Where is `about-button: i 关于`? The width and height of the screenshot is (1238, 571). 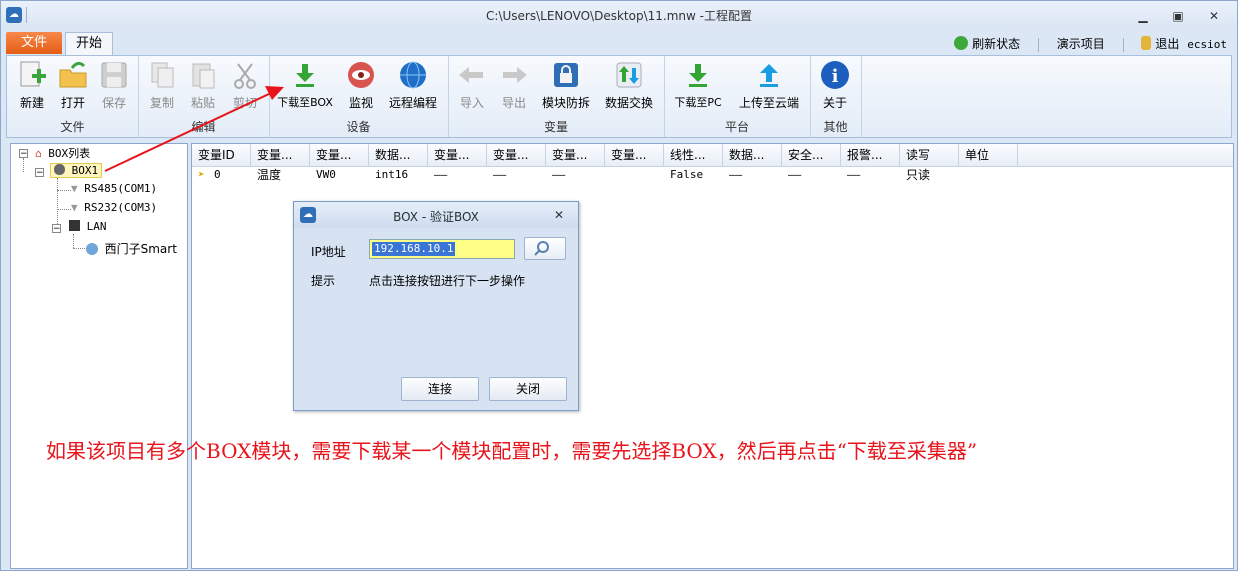 about-button: i 关于 is located at coordinates (835, 85).